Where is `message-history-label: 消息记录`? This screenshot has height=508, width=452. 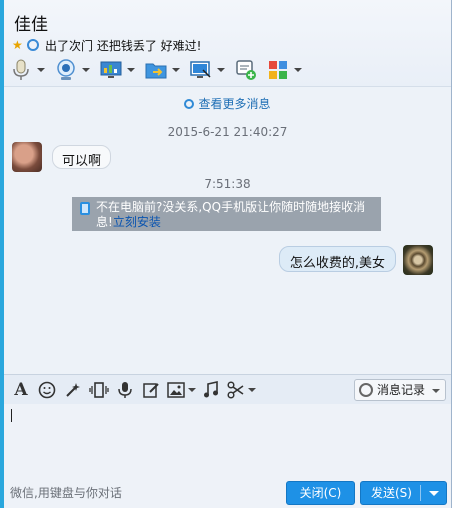
message-history-label: 消息记录 is located at coordinates (400, 390).